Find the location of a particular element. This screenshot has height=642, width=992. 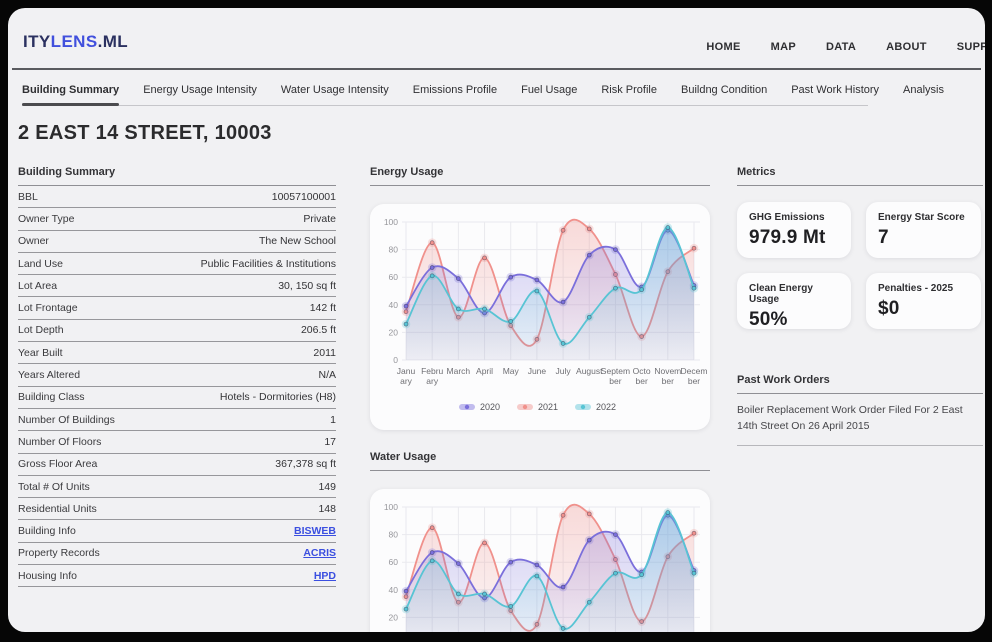

table-row: Building Class Hotels - Dormitories (H8) is located at coordinates (177, 398).